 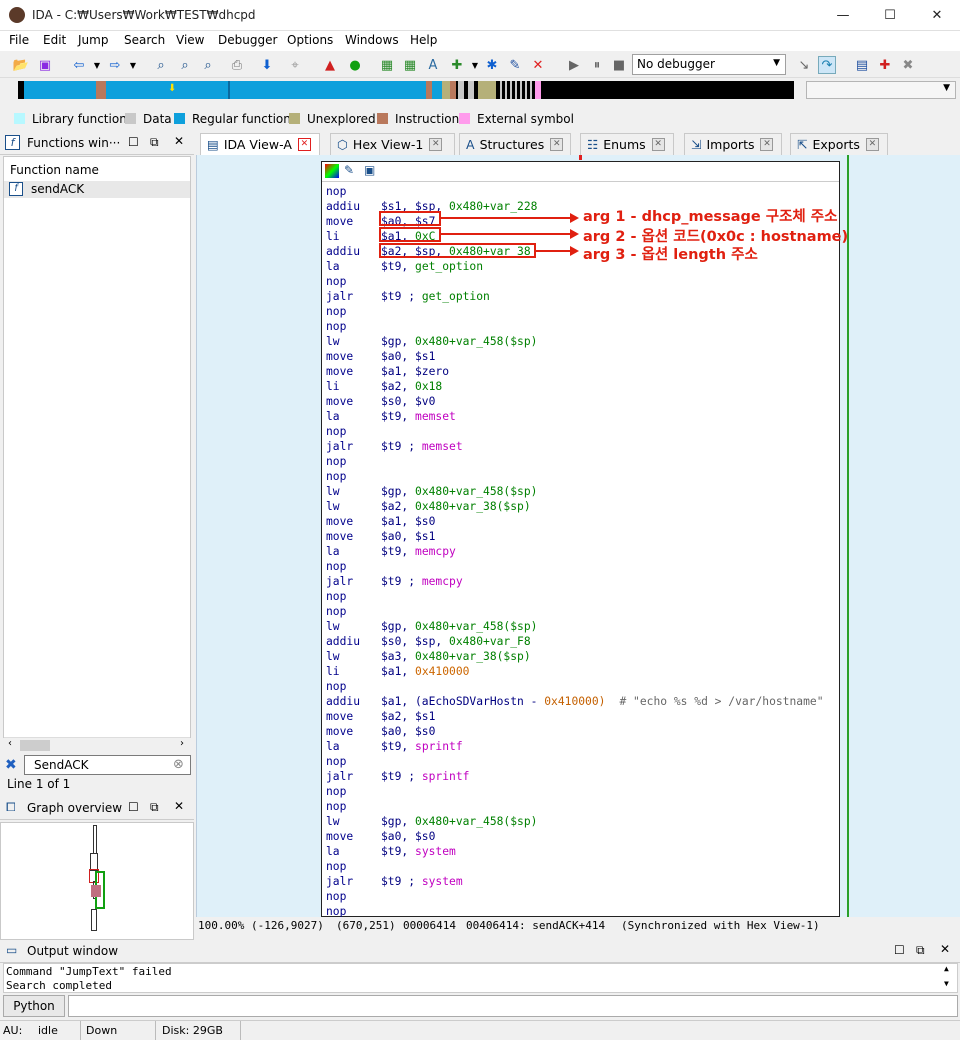 What do you see at coordinates (862, 65) in the screenshot?
I see `script-icon: ▤` at bounding box center [862, 65].